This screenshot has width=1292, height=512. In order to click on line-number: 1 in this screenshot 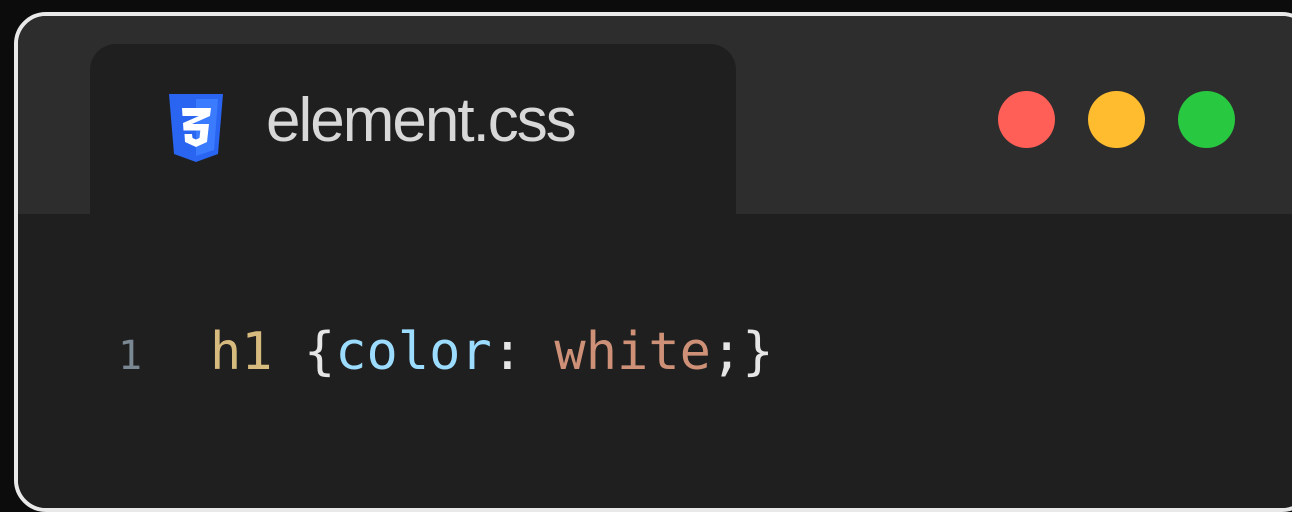, I will do `click(130, 356)`.